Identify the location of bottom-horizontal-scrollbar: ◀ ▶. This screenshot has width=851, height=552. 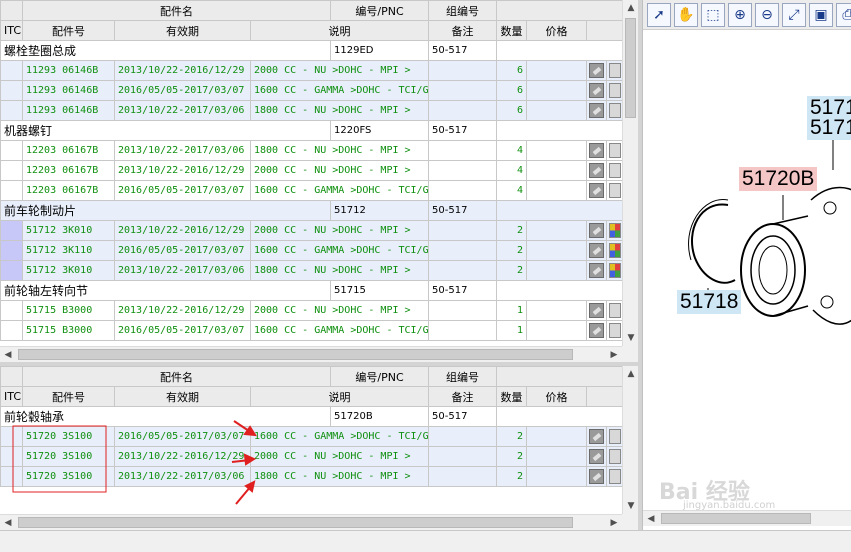
(311, 522).